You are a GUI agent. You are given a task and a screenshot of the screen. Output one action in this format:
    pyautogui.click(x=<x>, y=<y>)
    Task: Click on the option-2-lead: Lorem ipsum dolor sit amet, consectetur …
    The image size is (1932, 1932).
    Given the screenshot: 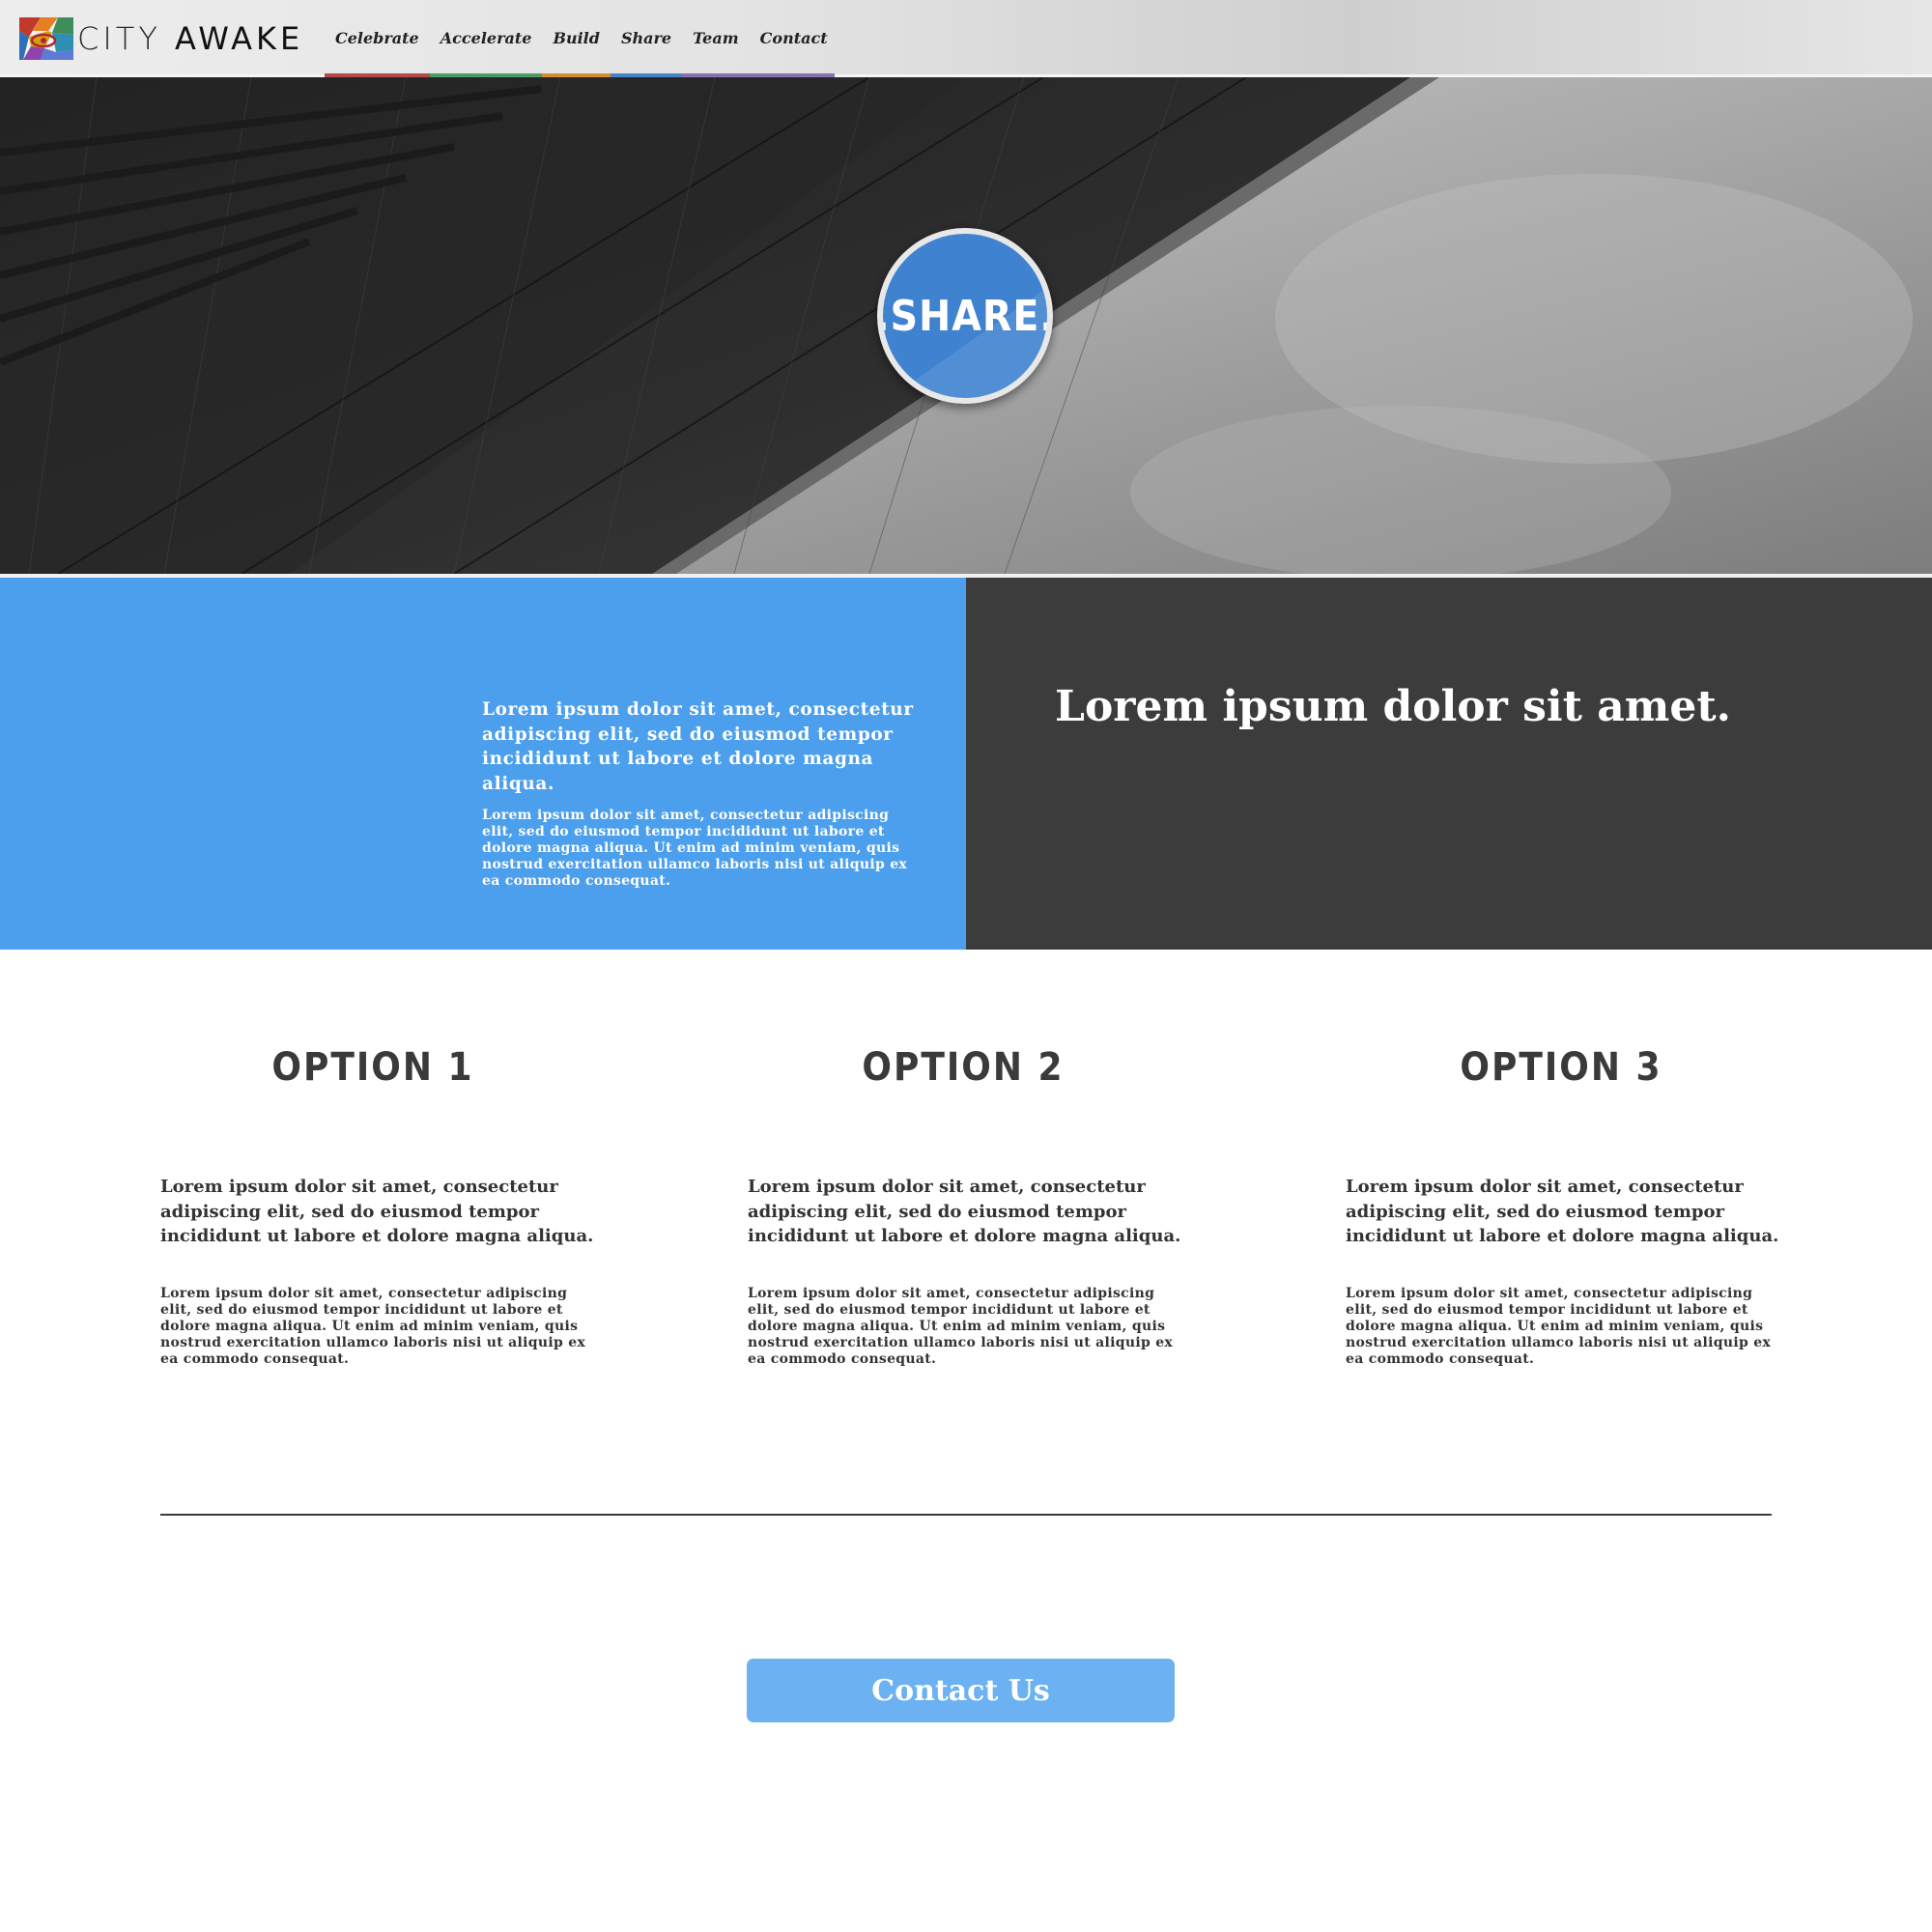 What is the action you would take?
    pyautogui.click(x=964, y=1211)
    